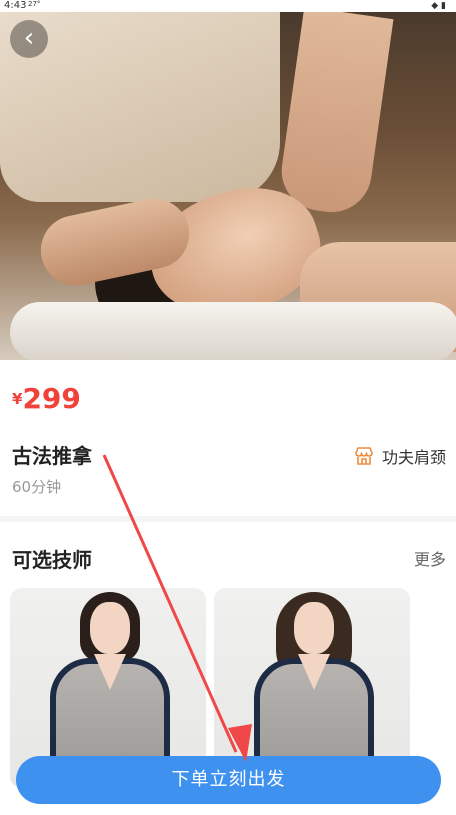 The width and height of the screenshot is (456, 815). Describe the element at coordinates (430, 558) in the screenshot. I see `more-technicians-link: 更多` at that location.